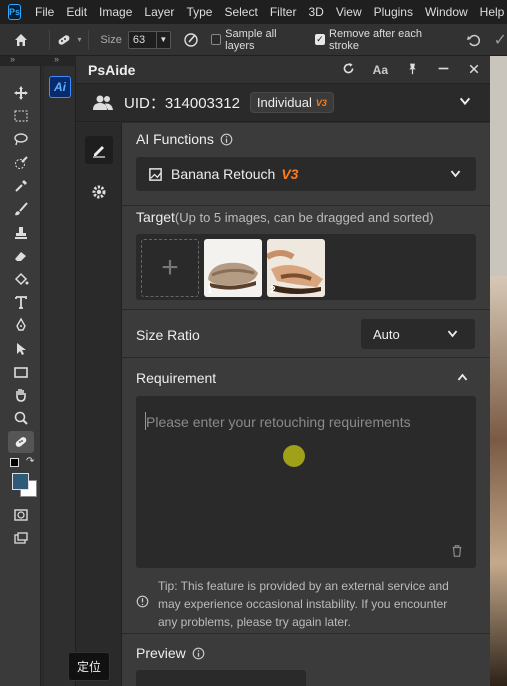 The height and width of the screenshot is (686, 507). I want to click on menu-layer: Layer, so click(159, 12).